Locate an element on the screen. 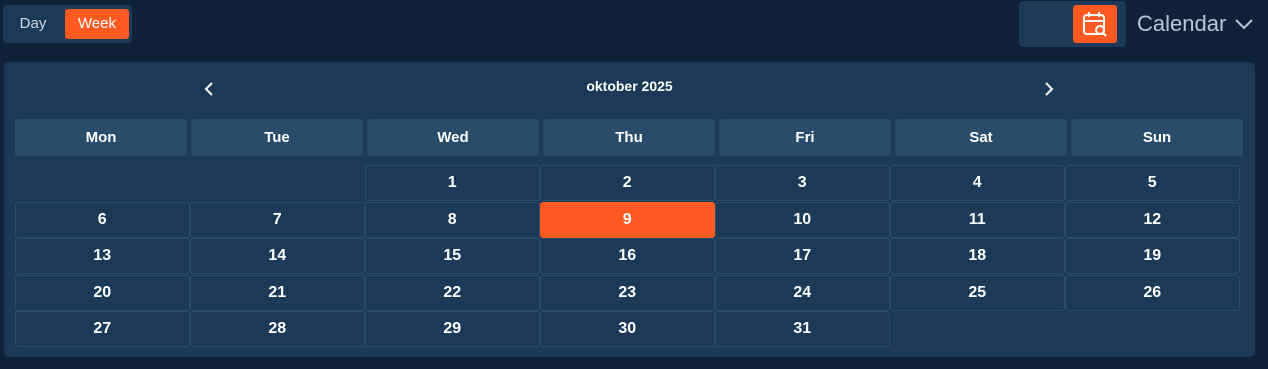 The height and width of the screenshot is (369, 1268). weekday-thu: Thu is located at coordinates (629, 137).